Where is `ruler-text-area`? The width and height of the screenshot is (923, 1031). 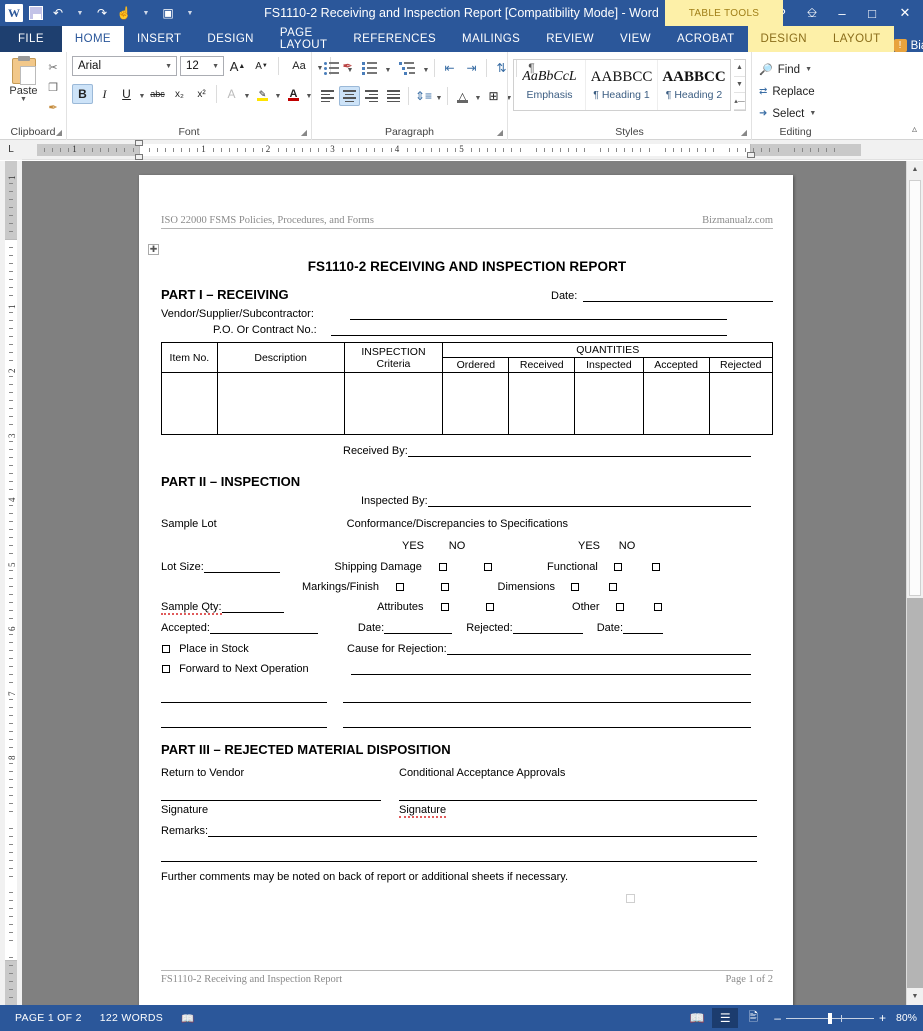 ruler-text-area is located at coordinates (445, 149).